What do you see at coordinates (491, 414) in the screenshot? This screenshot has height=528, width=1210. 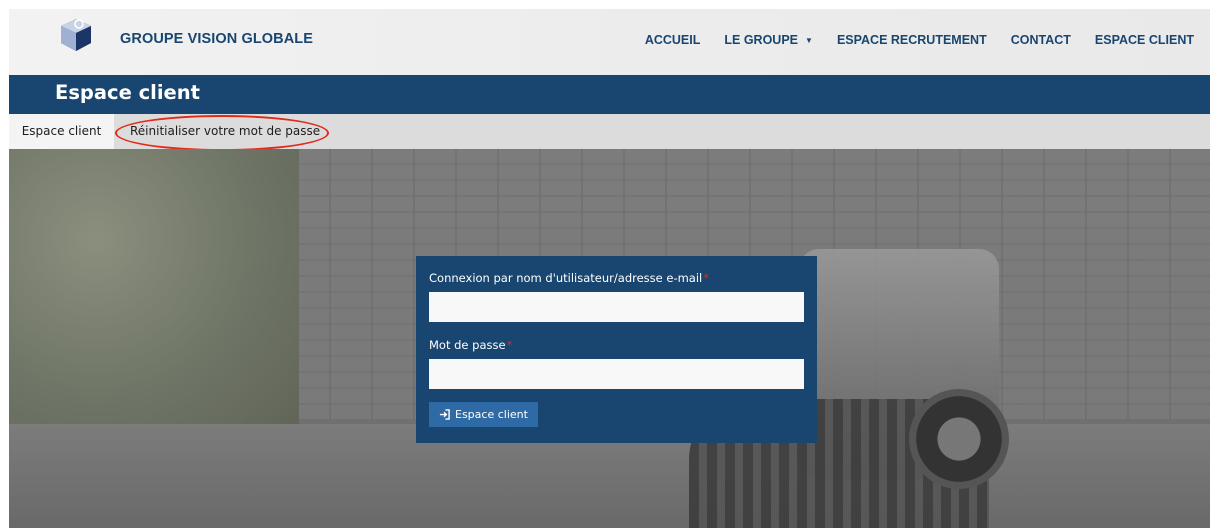 I see `login-button-label: Espace client` at bounding box center [491, 414].